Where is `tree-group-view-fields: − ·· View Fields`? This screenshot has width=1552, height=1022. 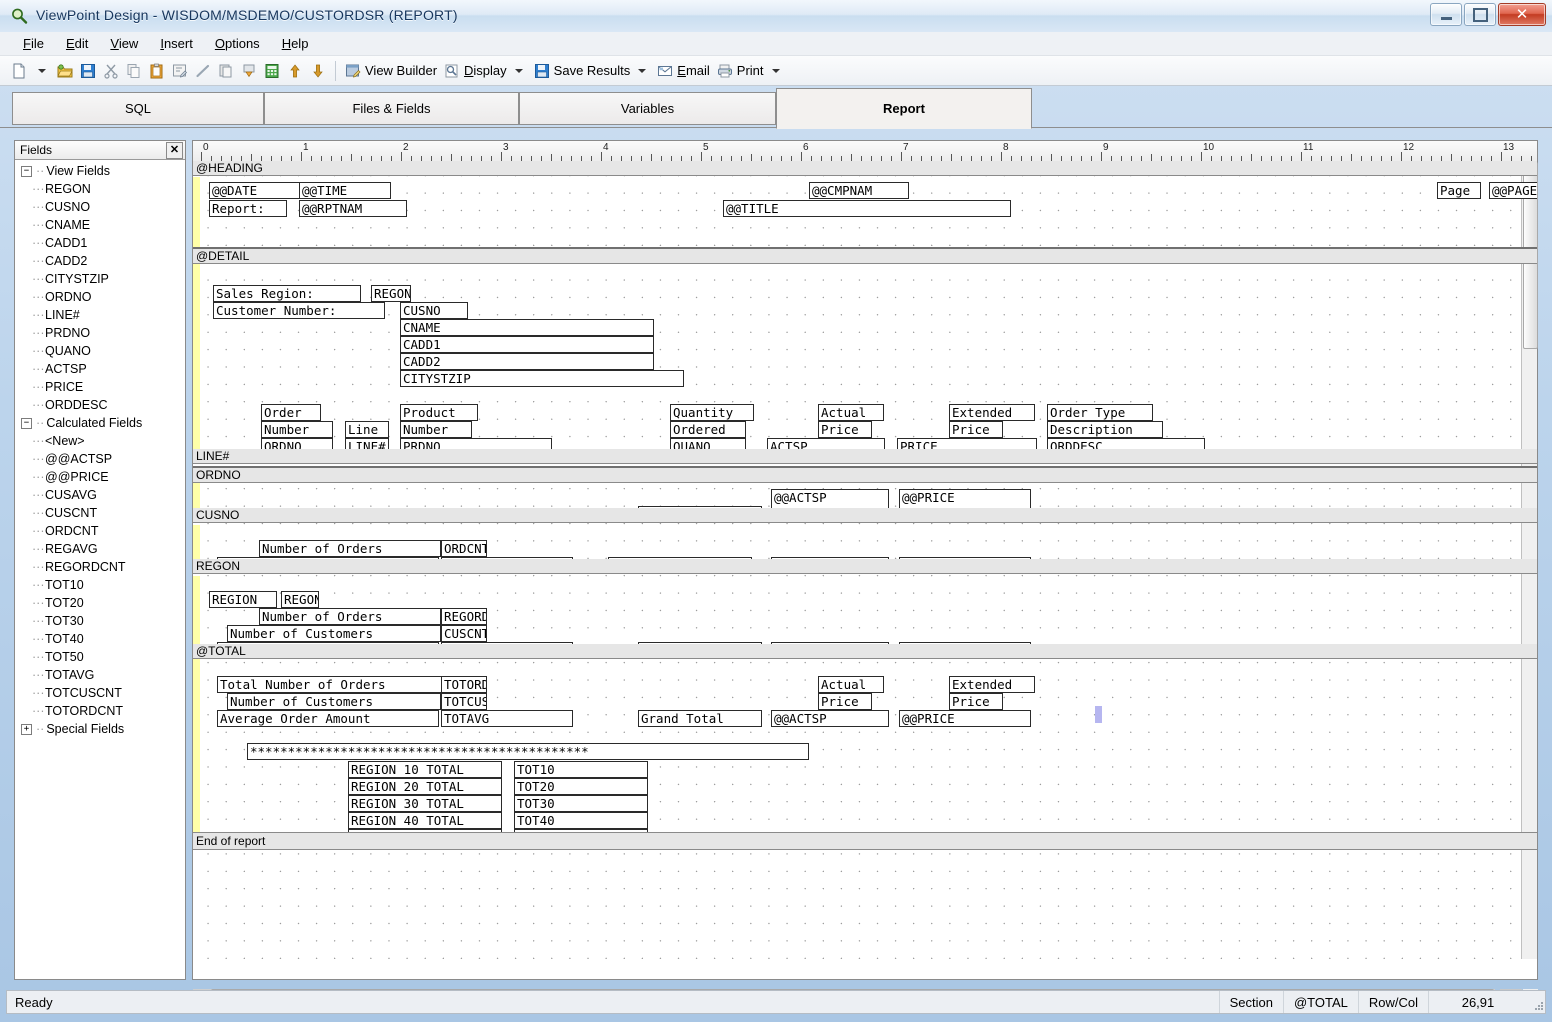
tree-group-view-fields: − ·· View Fields is located at coordinates (100, 171).